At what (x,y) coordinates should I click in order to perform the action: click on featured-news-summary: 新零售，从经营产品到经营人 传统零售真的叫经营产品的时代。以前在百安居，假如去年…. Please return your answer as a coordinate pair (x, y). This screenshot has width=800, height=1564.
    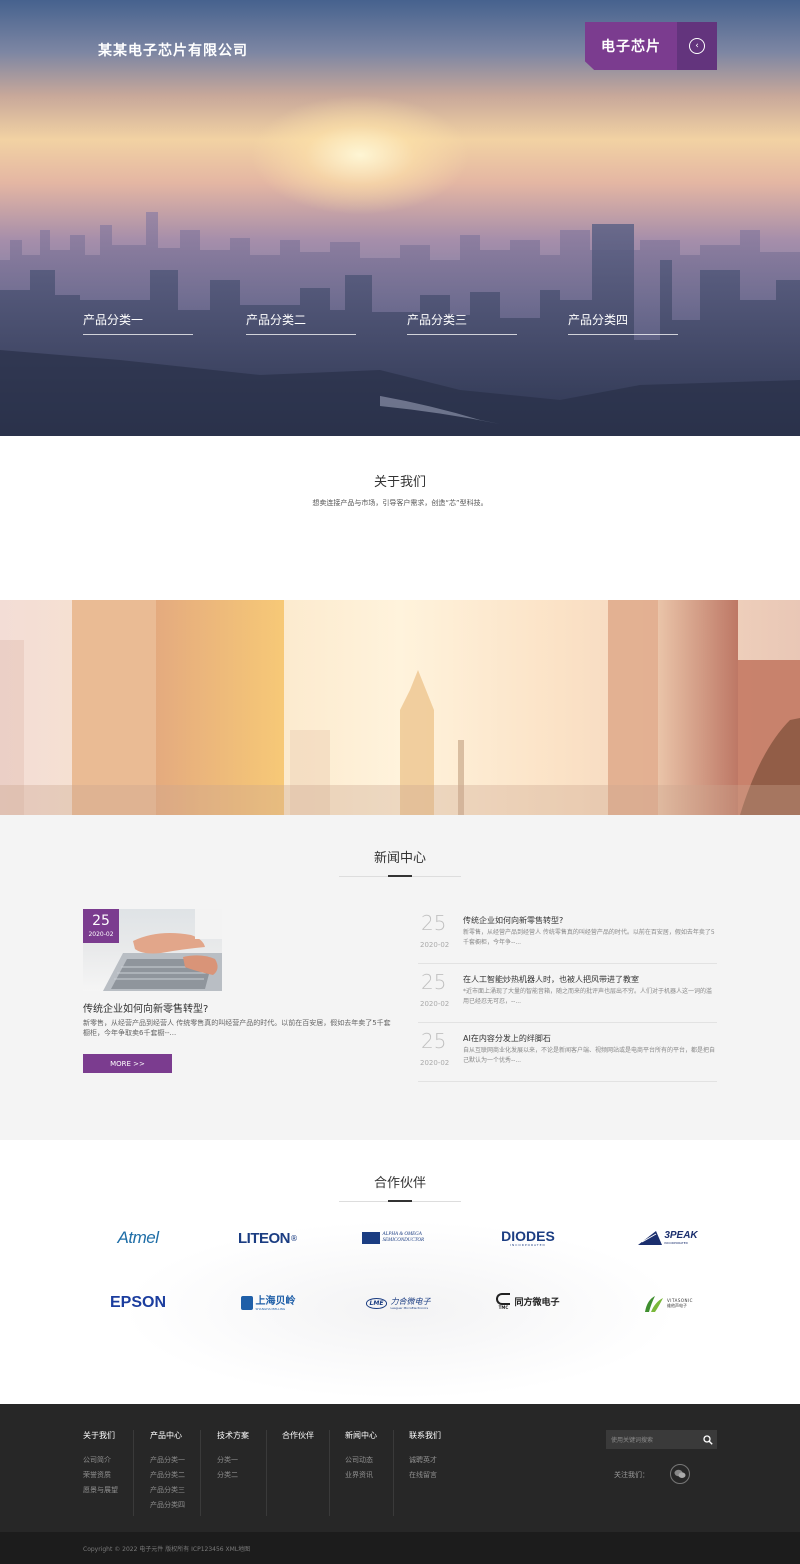
    Looking at the image, I should click on (237, 1028).